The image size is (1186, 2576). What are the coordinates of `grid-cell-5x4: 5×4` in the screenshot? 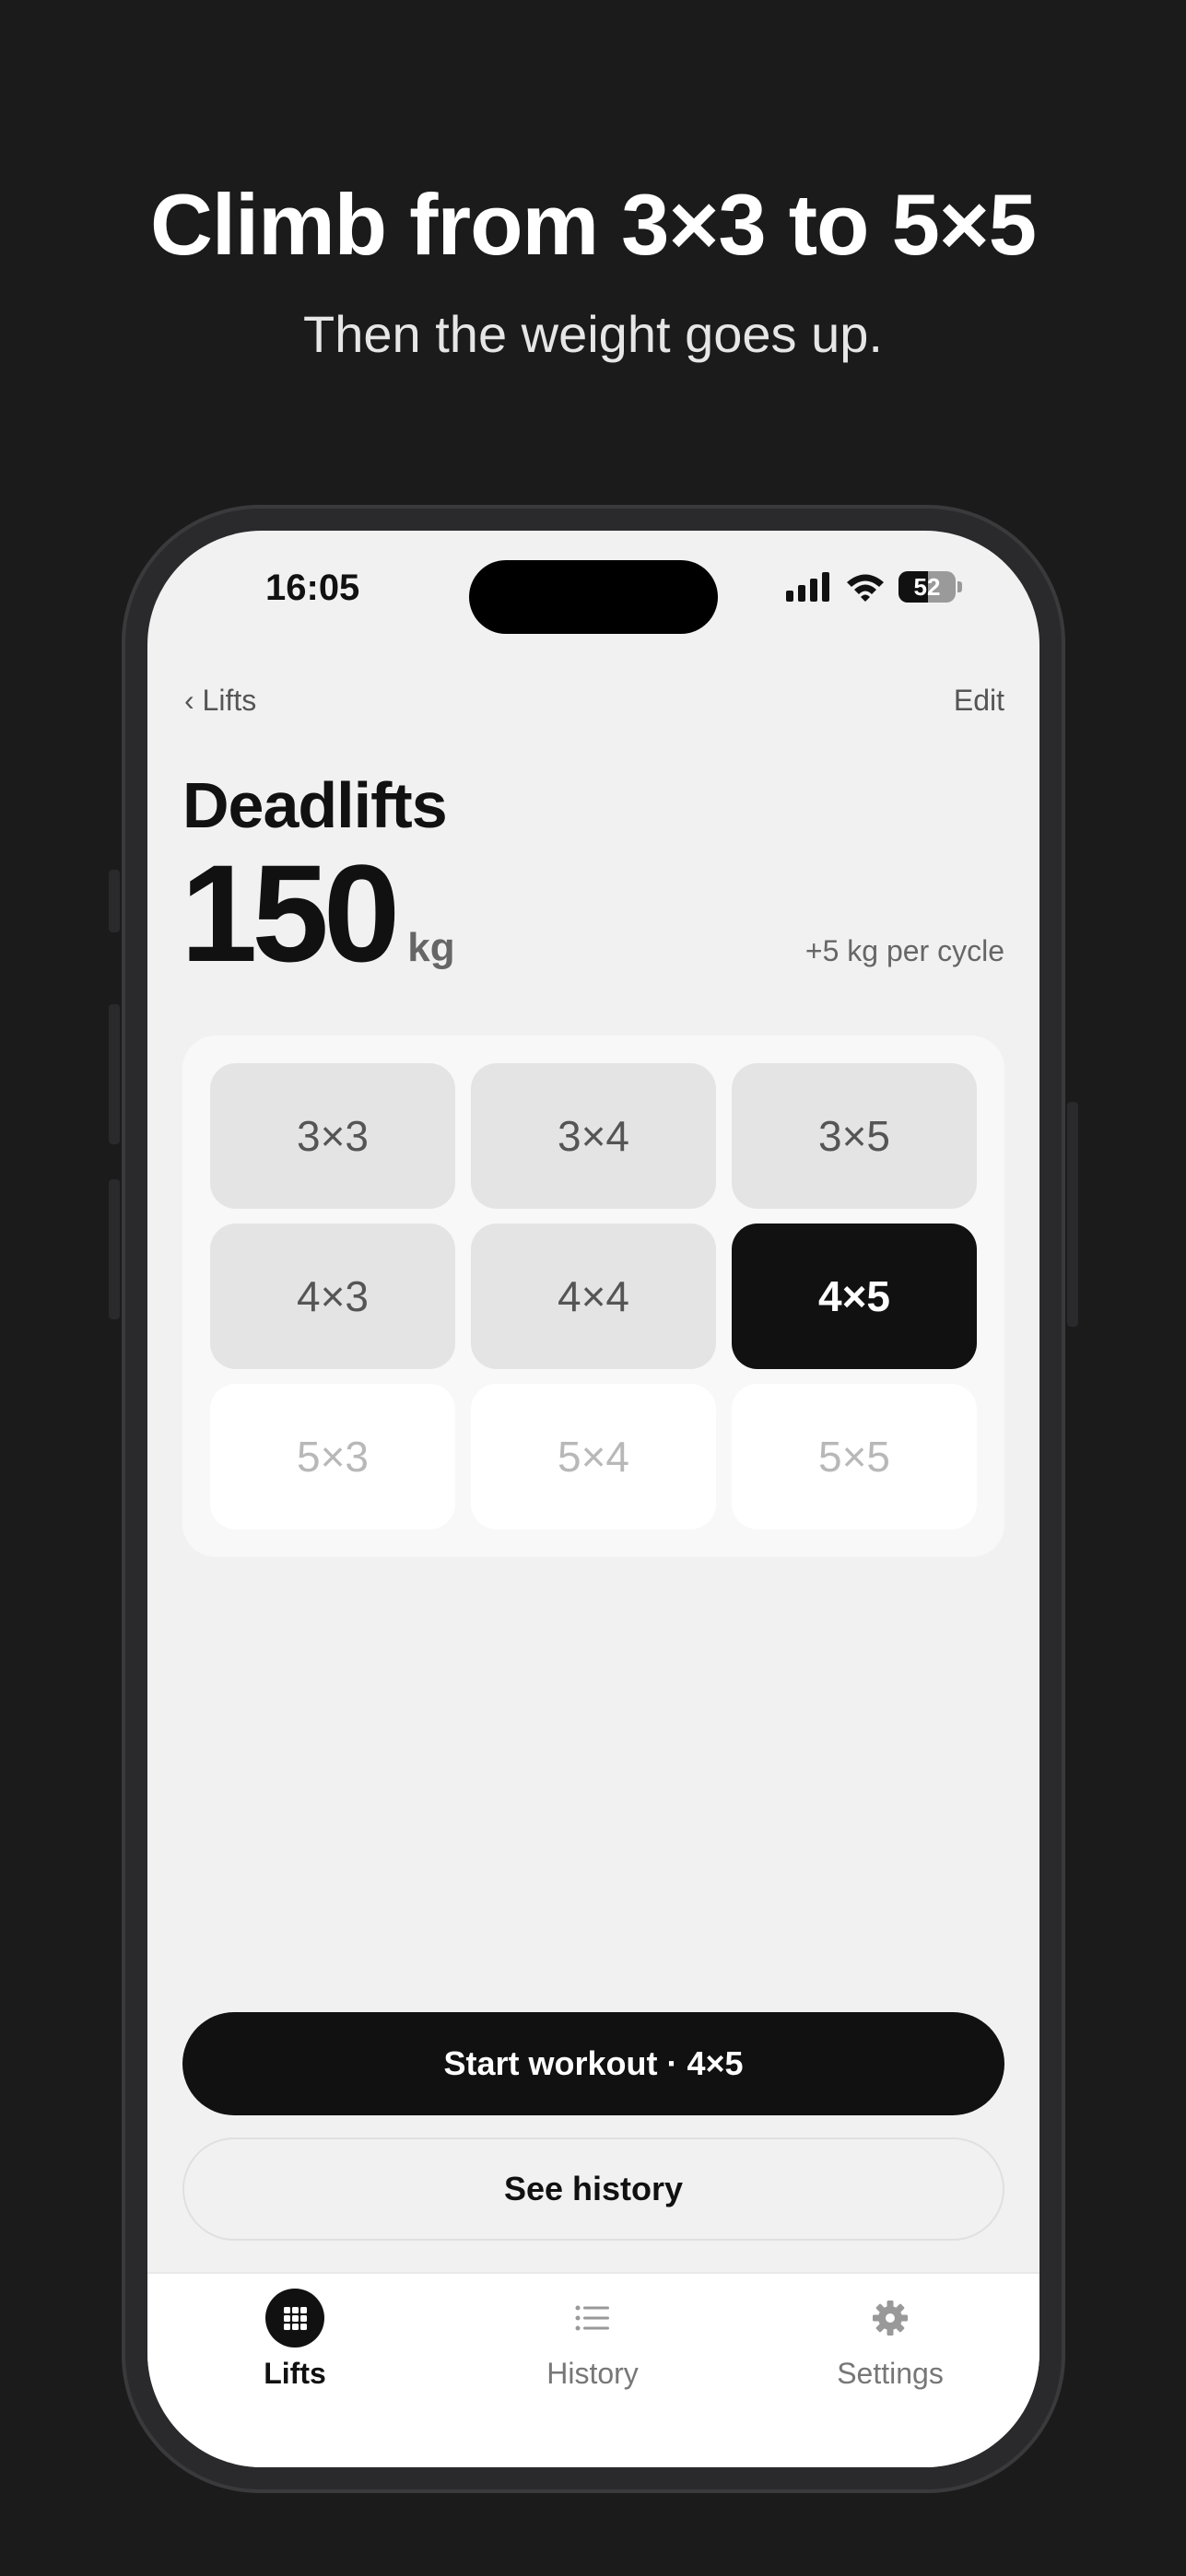 It's located at (593, 1456).